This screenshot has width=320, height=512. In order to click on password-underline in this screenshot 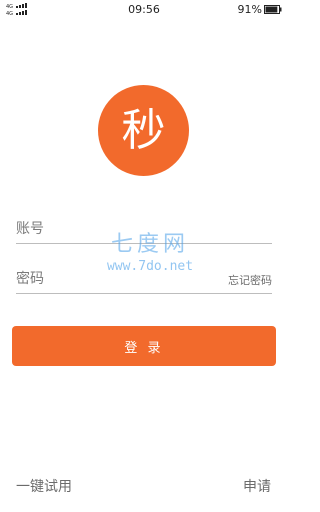, I will do `click(144, 293)`.